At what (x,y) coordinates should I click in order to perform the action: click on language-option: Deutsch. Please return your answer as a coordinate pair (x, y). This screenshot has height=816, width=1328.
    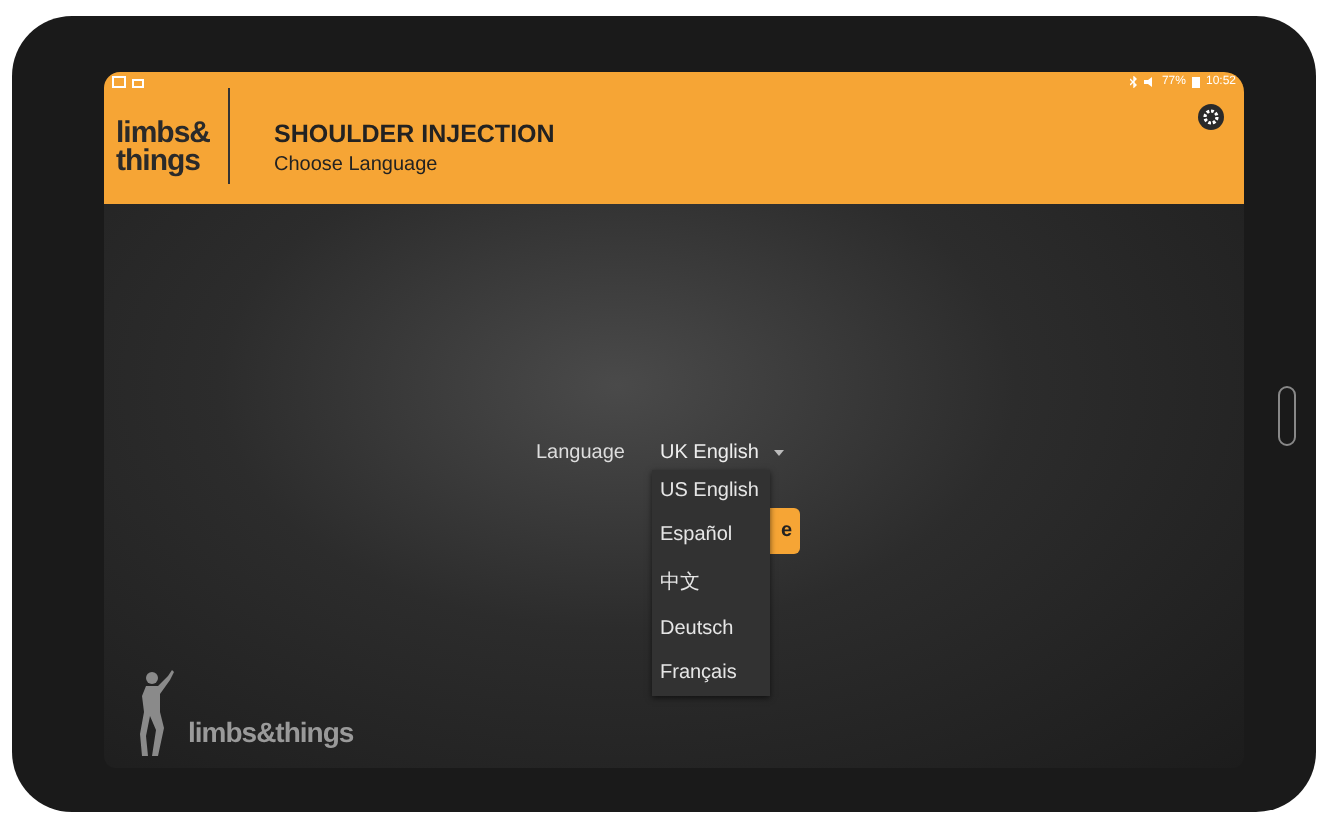
    Looking at the image, I should click on (711, 630).